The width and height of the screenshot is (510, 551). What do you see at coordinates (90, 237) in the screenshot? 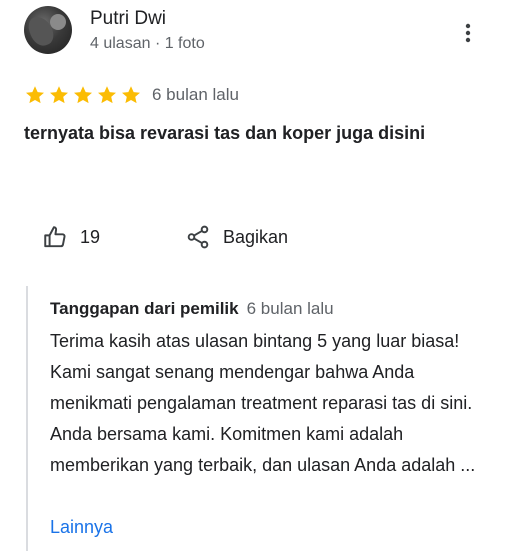
I see `like-count: 19` at bounding box center [90, 237].